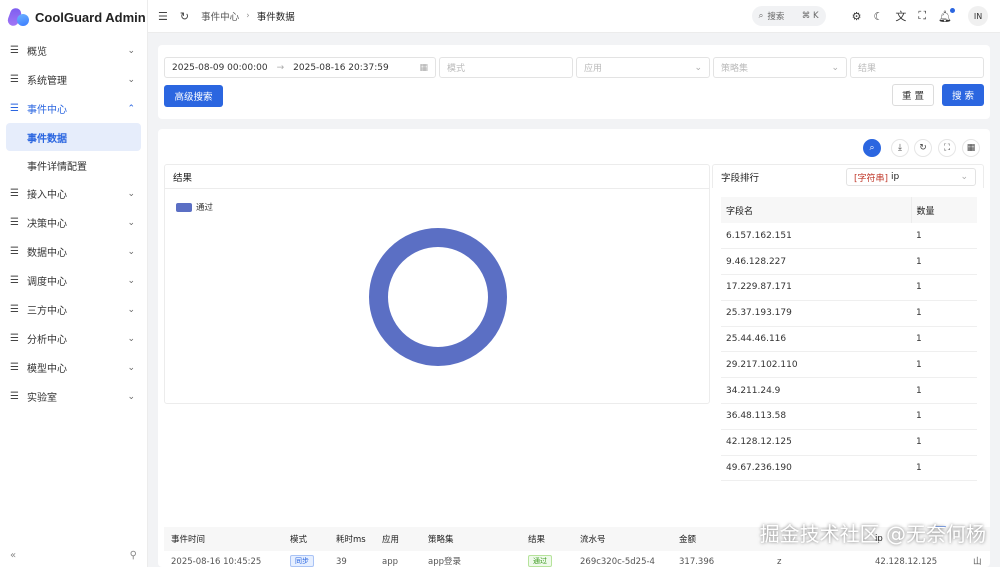  I want to click on end-time-value: 2025-08-16 20:37:59, so click(341, 67).